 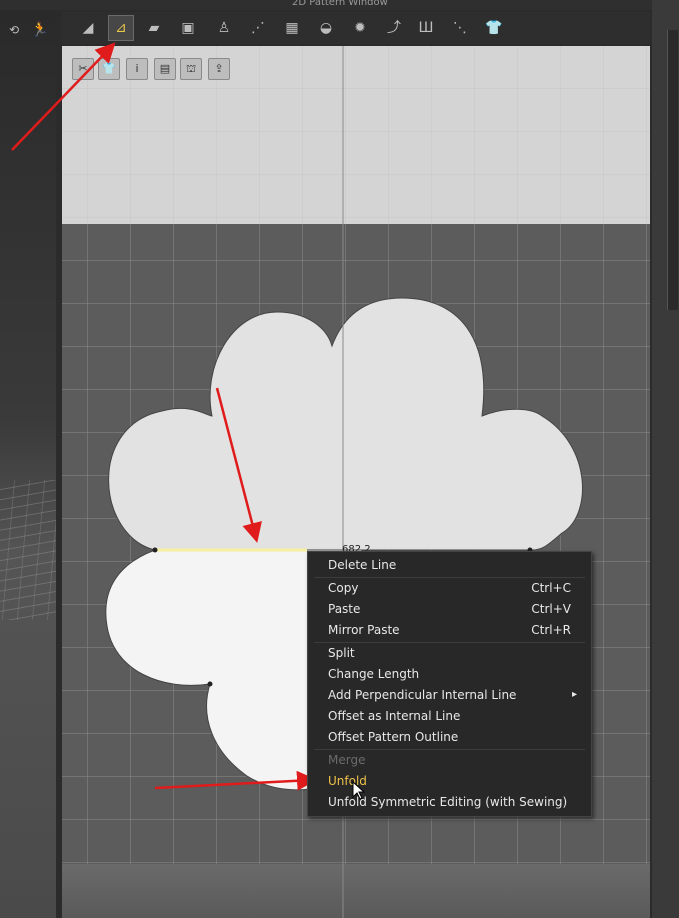 I want to click on measure-icon: ⋱, so click(x=460, y=28).